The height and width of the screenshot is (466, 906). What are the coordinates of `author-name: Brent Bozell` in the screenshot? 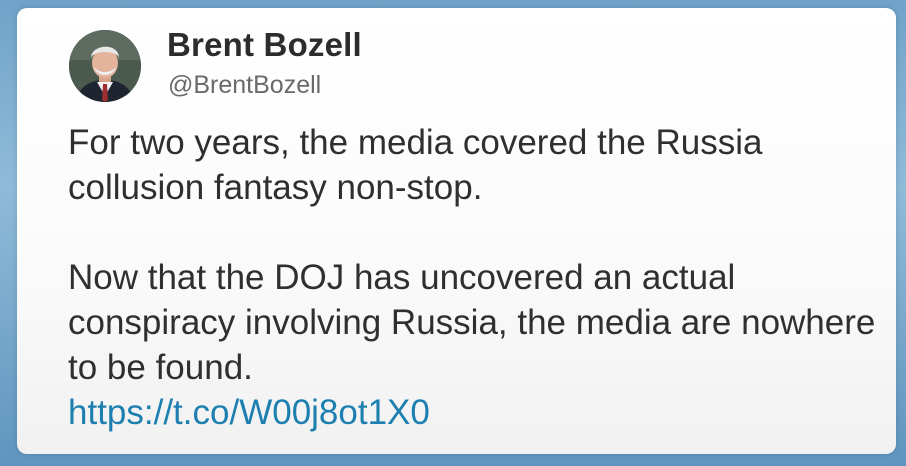 It's located at (264, 45).